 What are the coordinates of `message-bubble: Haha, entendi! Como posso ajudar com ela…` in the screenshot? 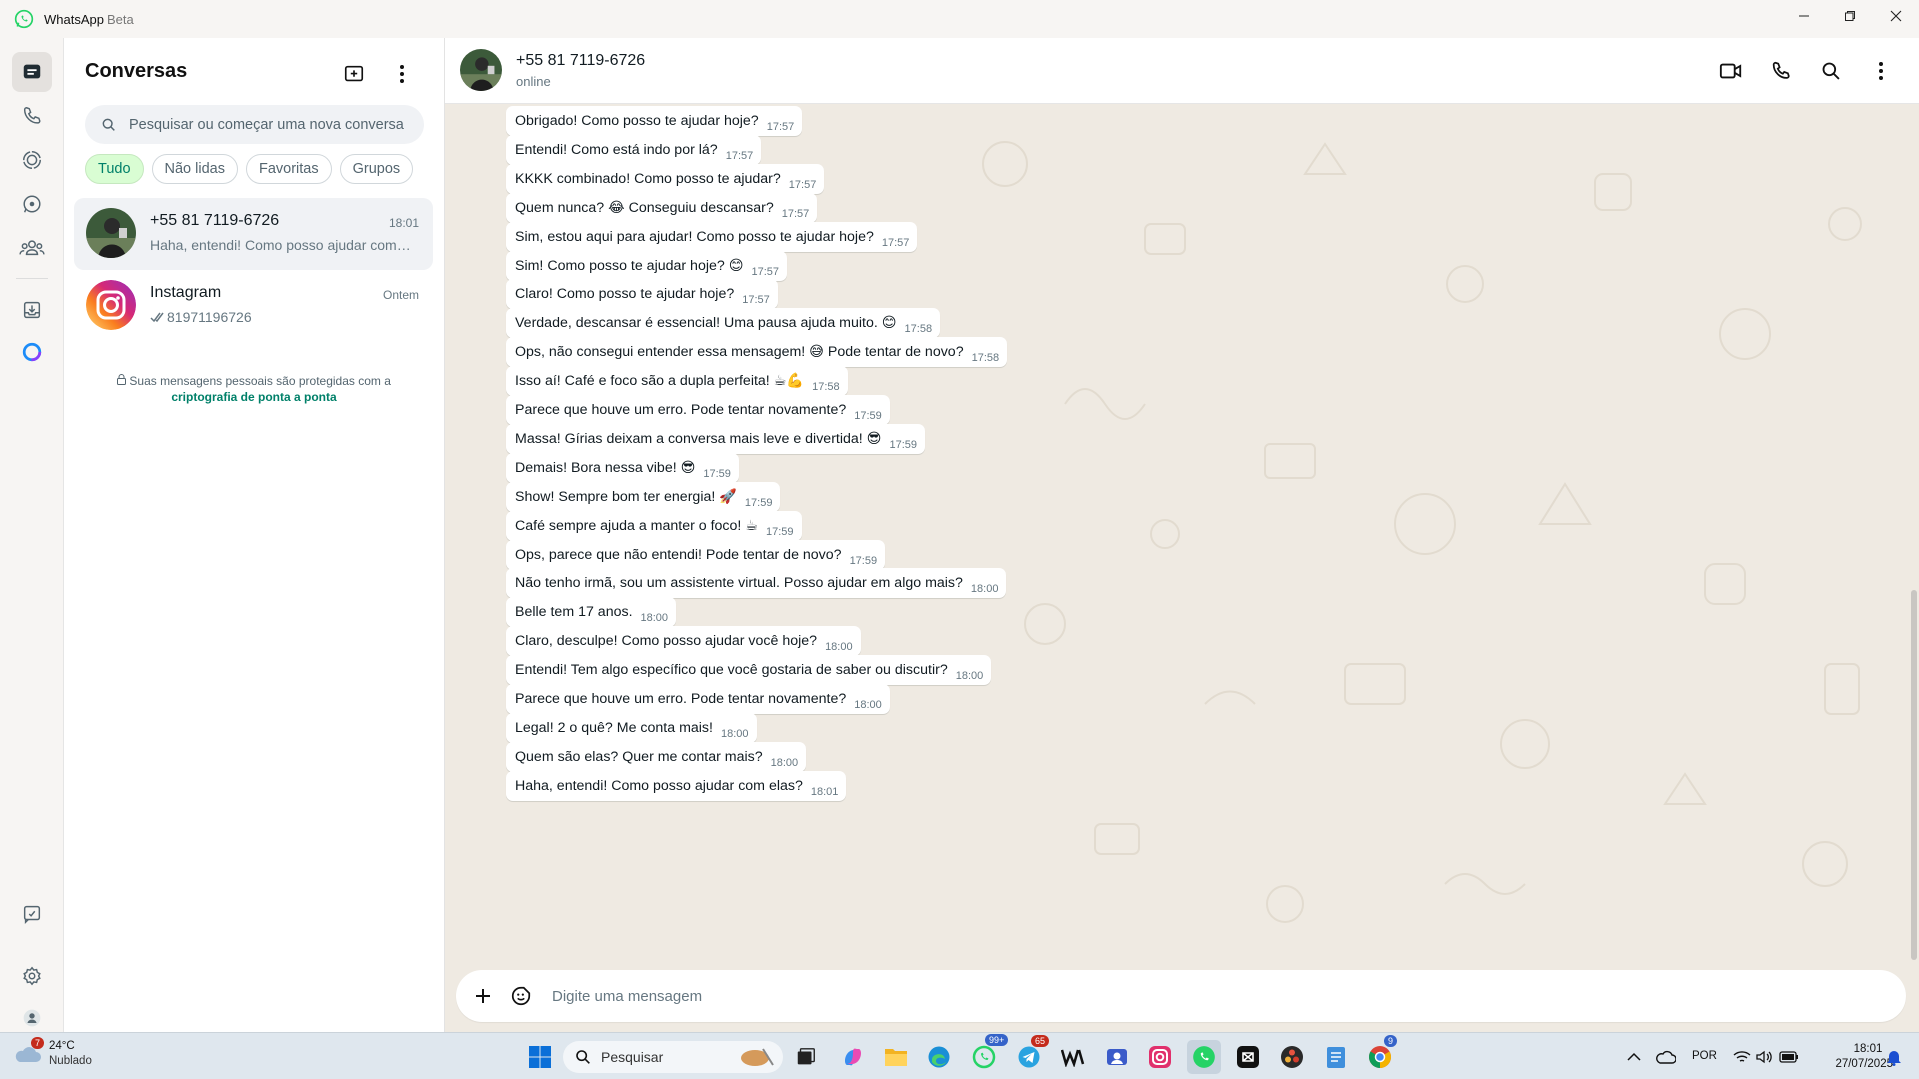 It's located at (676, 785).